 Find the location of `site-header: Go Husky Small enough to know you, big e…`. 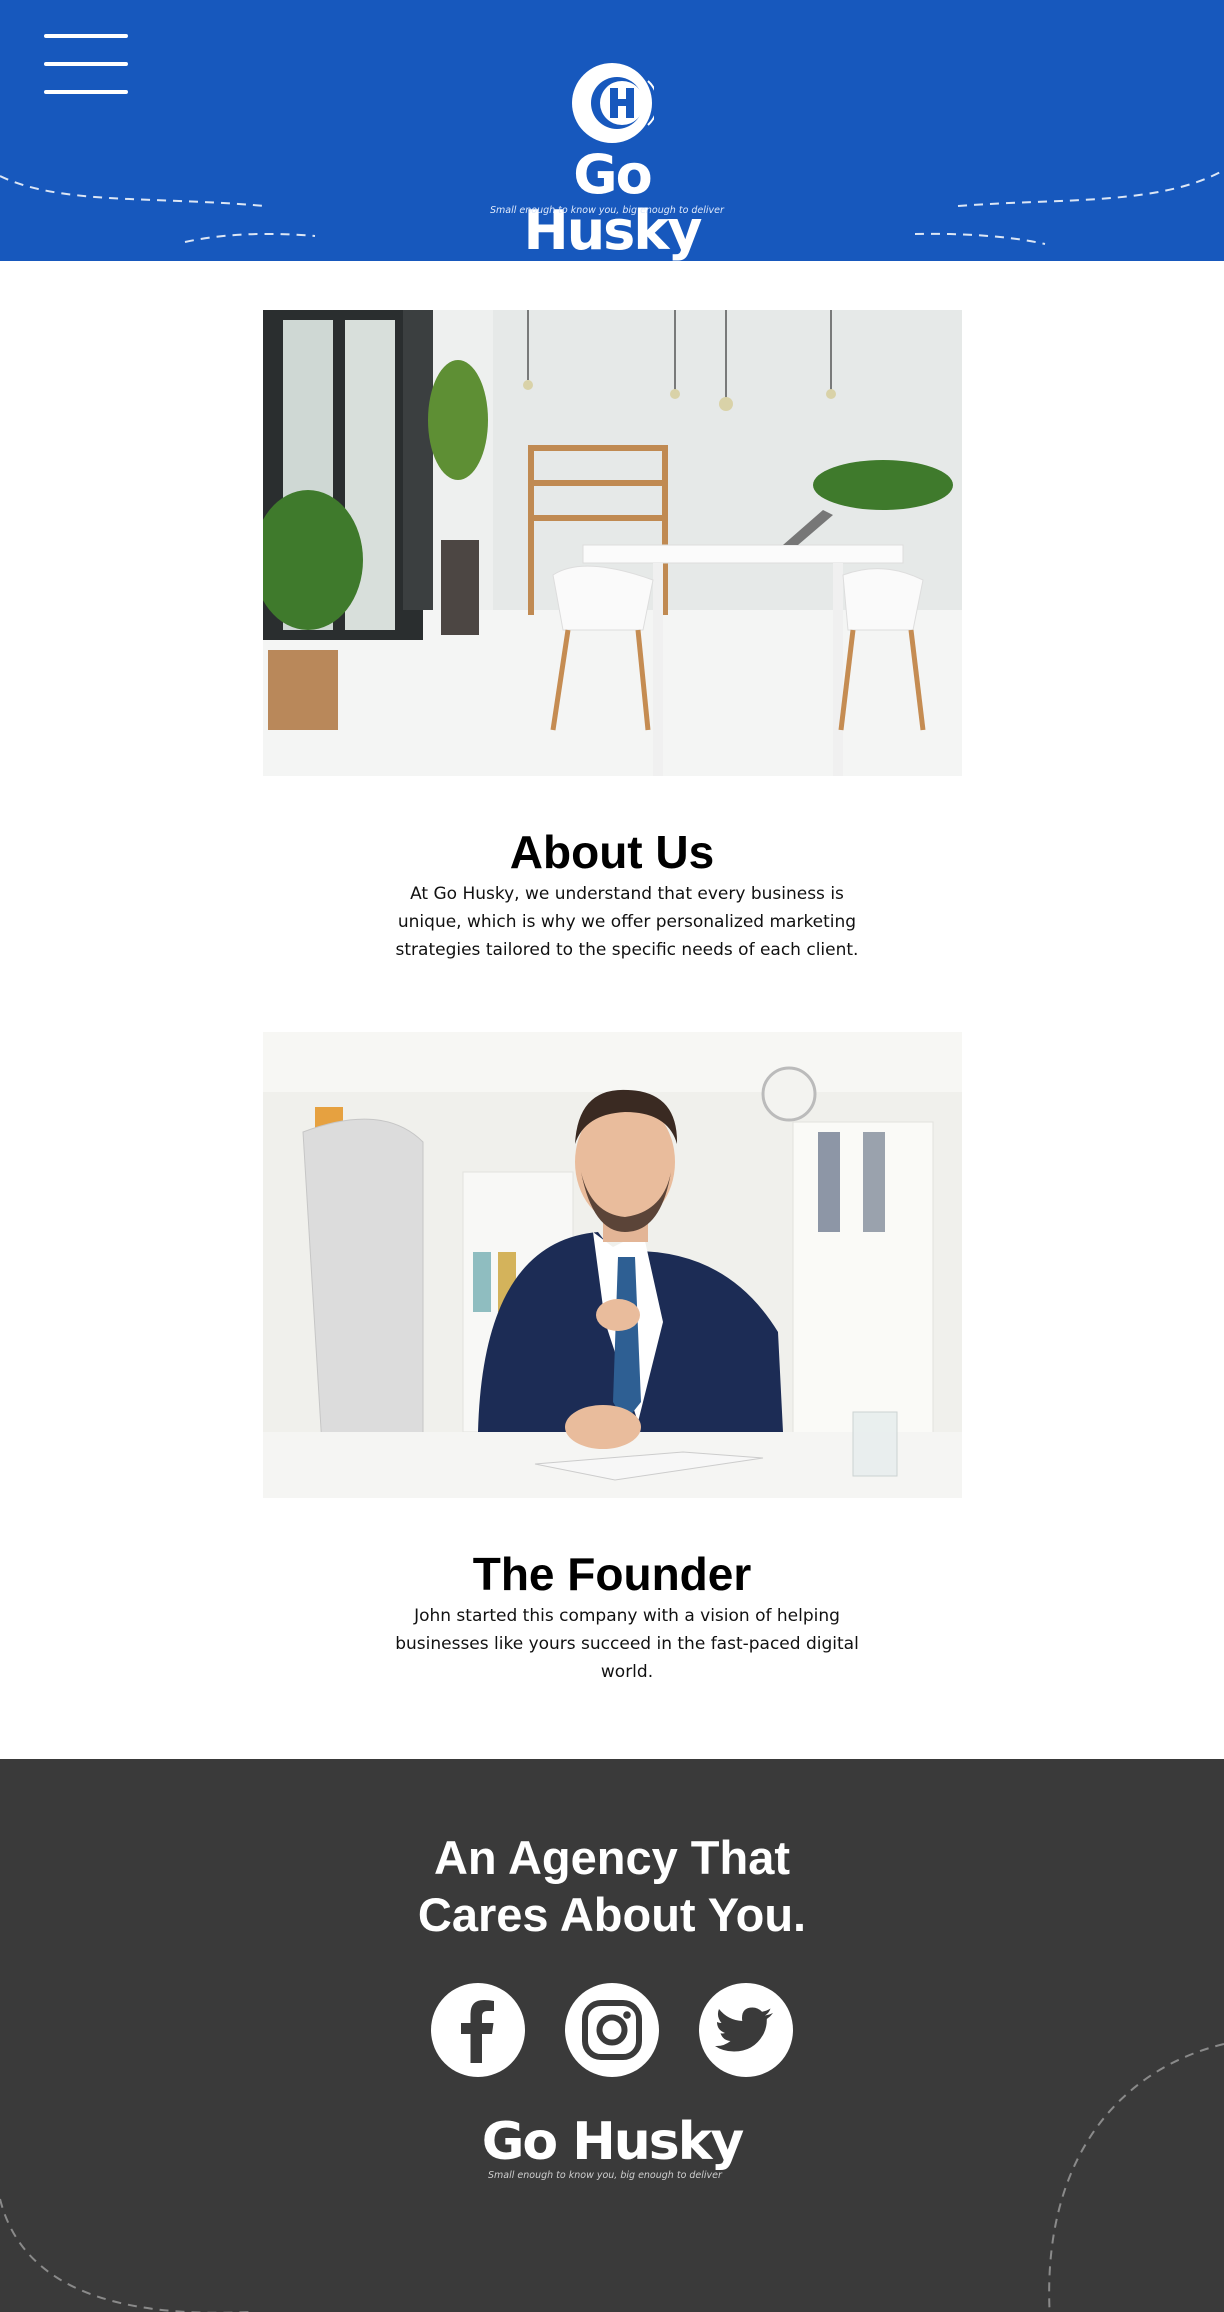

site-header: Go Husky Small enough to know you, big e… is located at coordinates (612, 130).